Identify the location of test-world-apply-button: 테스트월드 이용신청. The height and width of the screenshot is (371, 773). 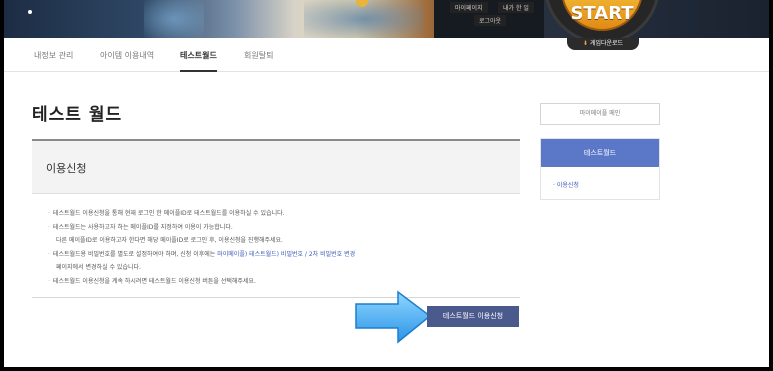
(473, 316).